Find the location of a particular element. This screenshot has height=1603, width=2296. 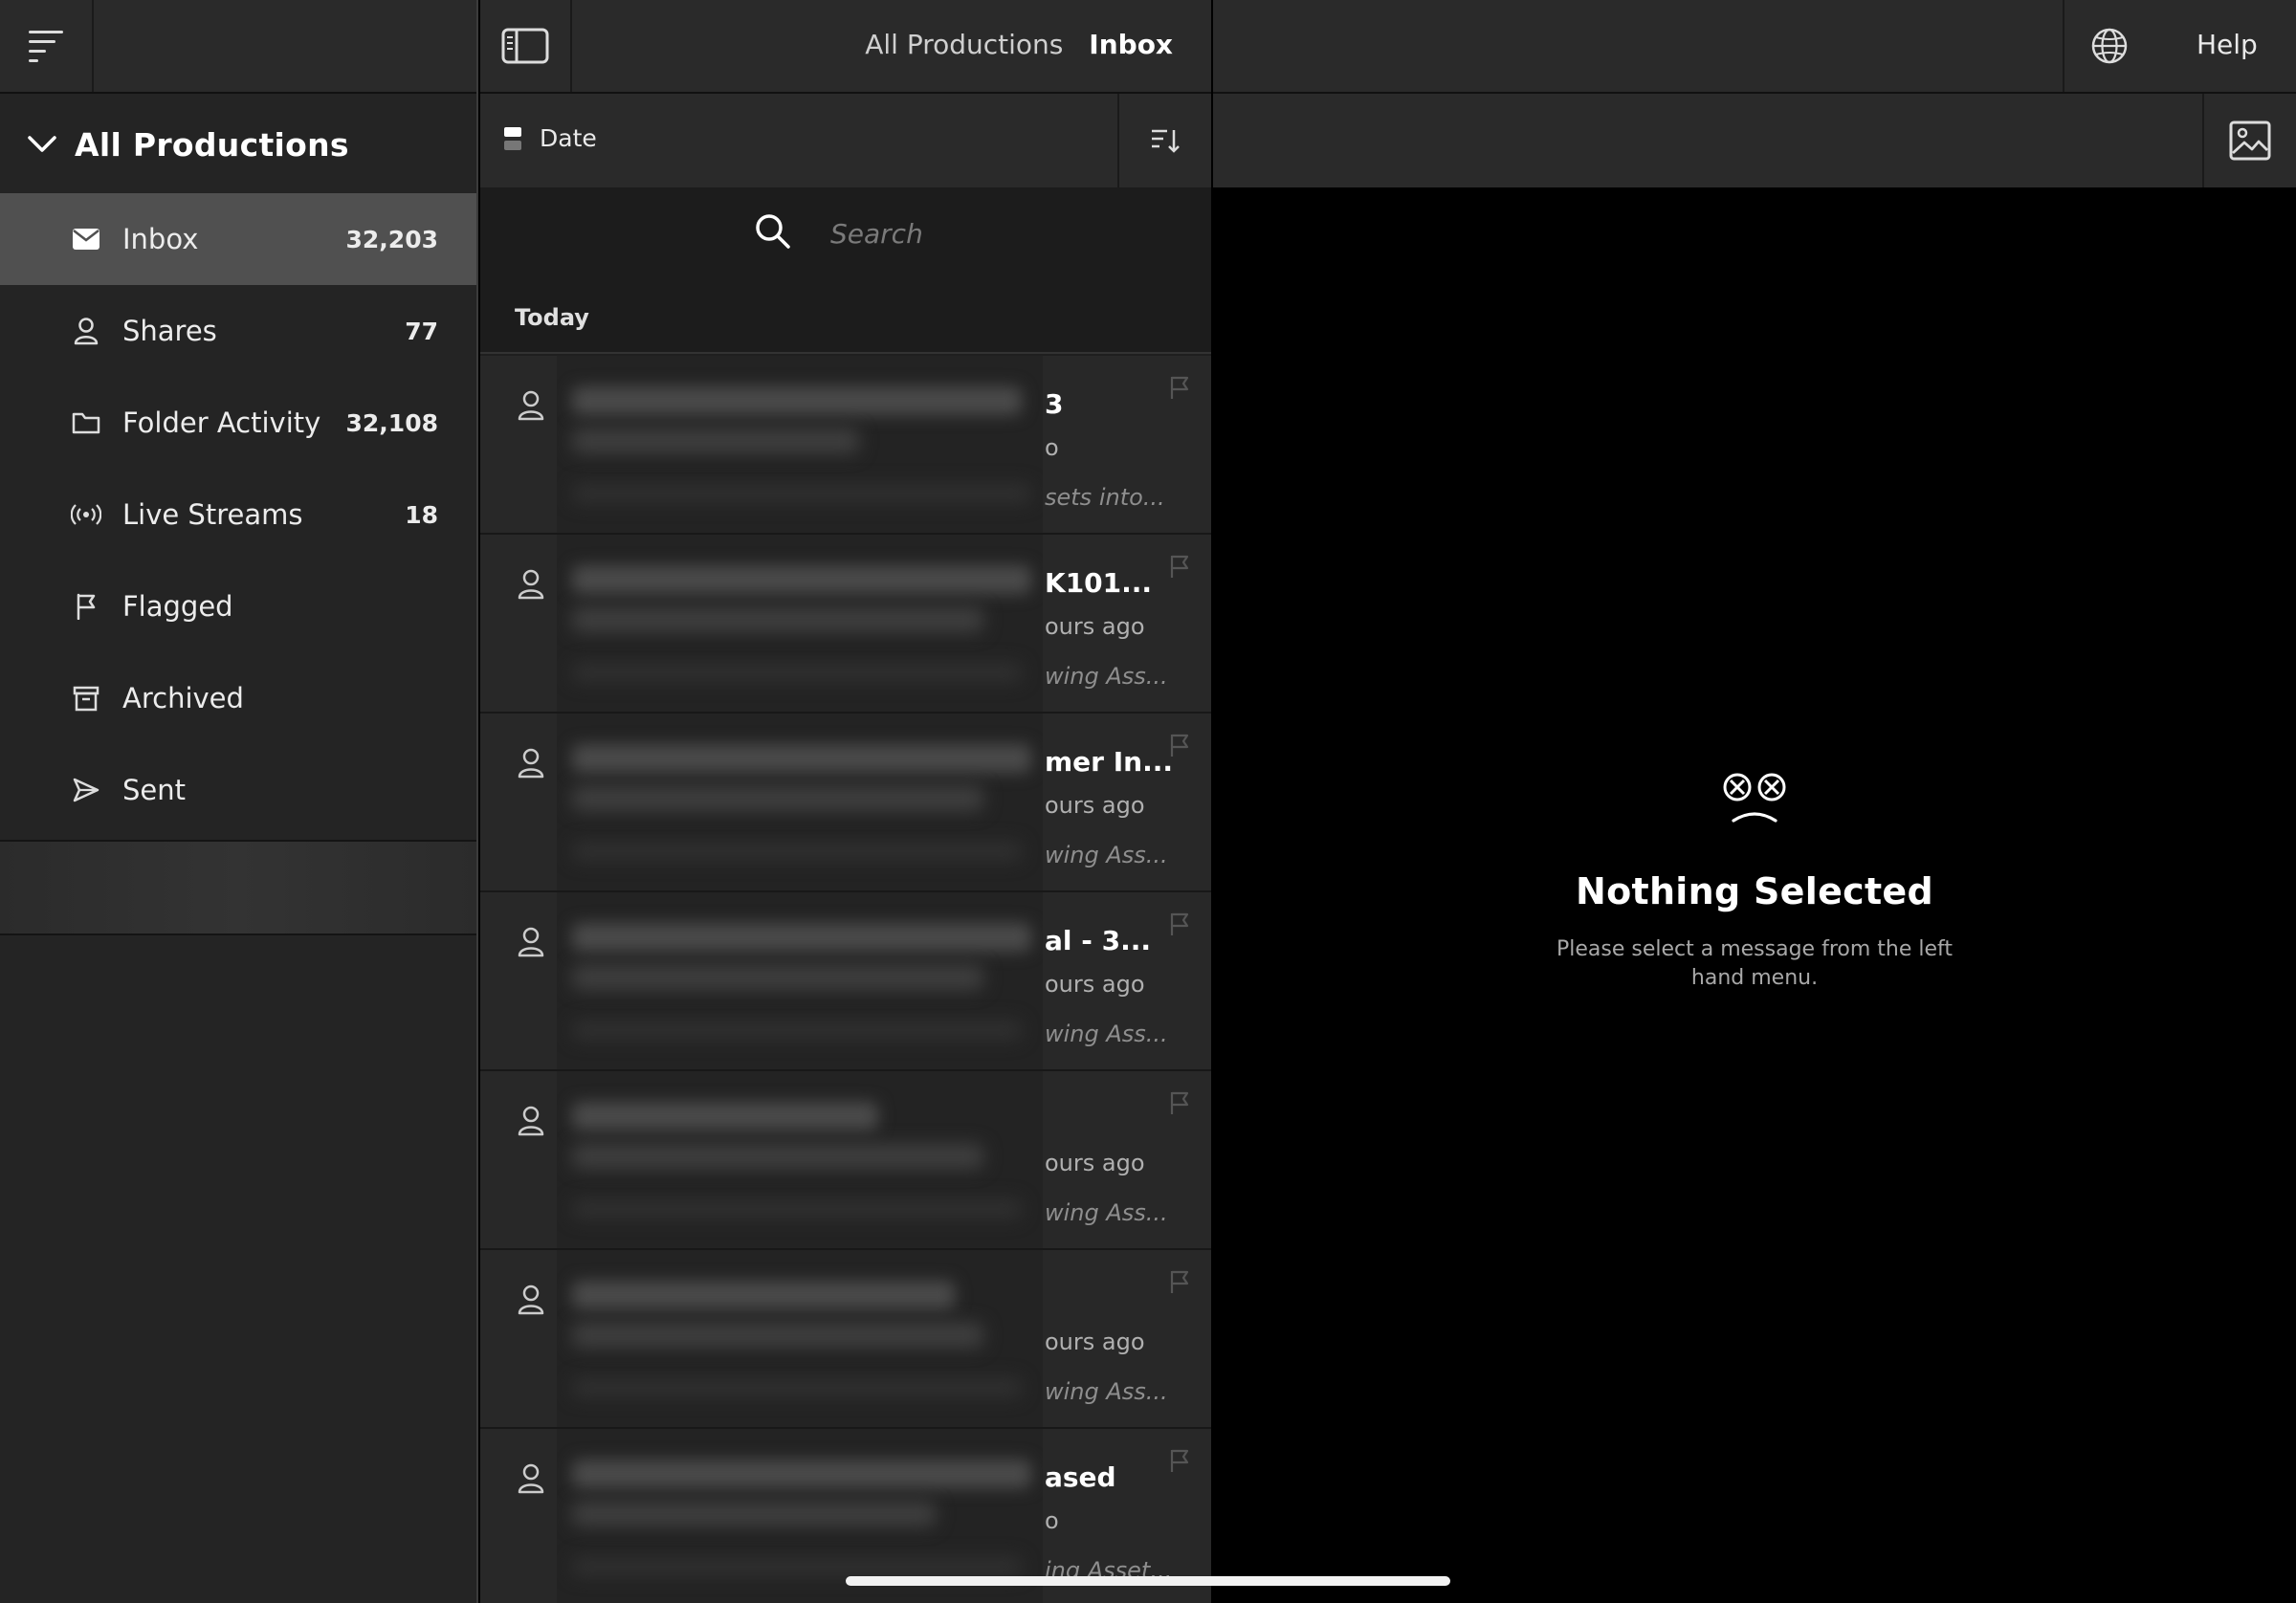

breadcrumb: All Productions Inbox is located at coordinates (1019, 45).